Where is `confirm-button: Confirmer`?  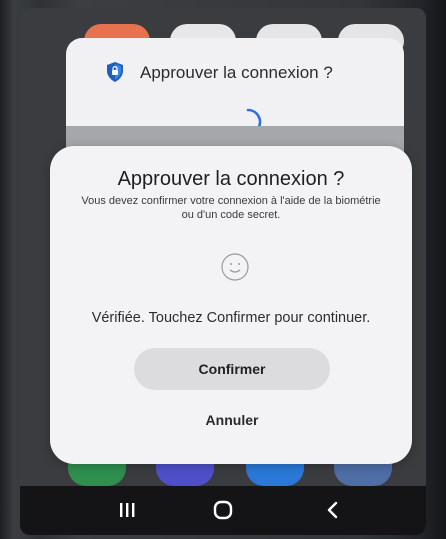
confirm-button: Confirmer is located at coordinates (232, 369).